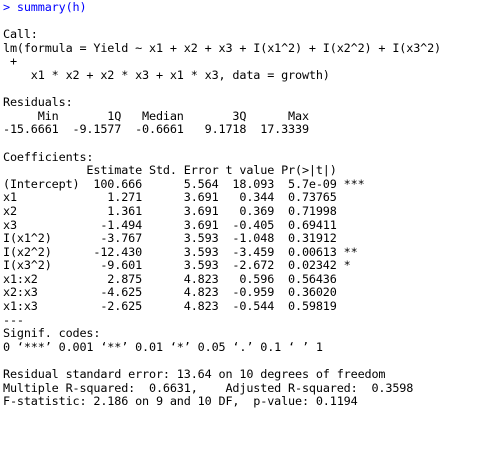  Describe the element at coordinates (159, 115) in the screenshot. I see `residuals-columns: Min 1Q Median 3Q Max` at that location.